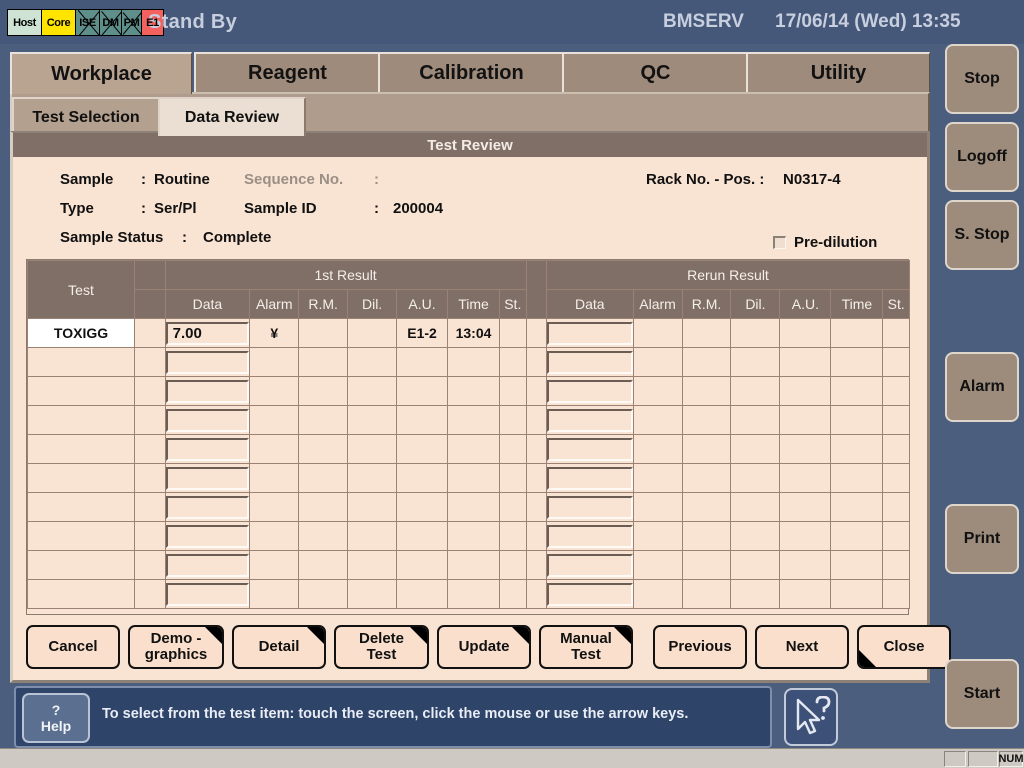 The image size is (1024, 768). I want to click on next-button: Next, so click(802, 647).